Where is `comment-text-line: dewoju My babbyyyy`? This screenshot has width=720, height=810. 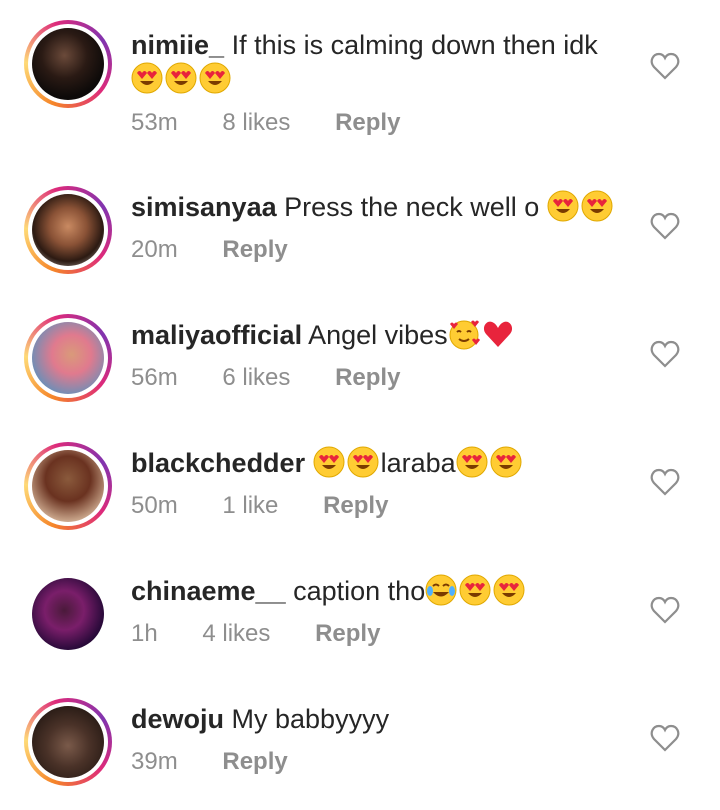 comment-text-line: dewoju My babbyyyy is located at coordinates (260, 719).